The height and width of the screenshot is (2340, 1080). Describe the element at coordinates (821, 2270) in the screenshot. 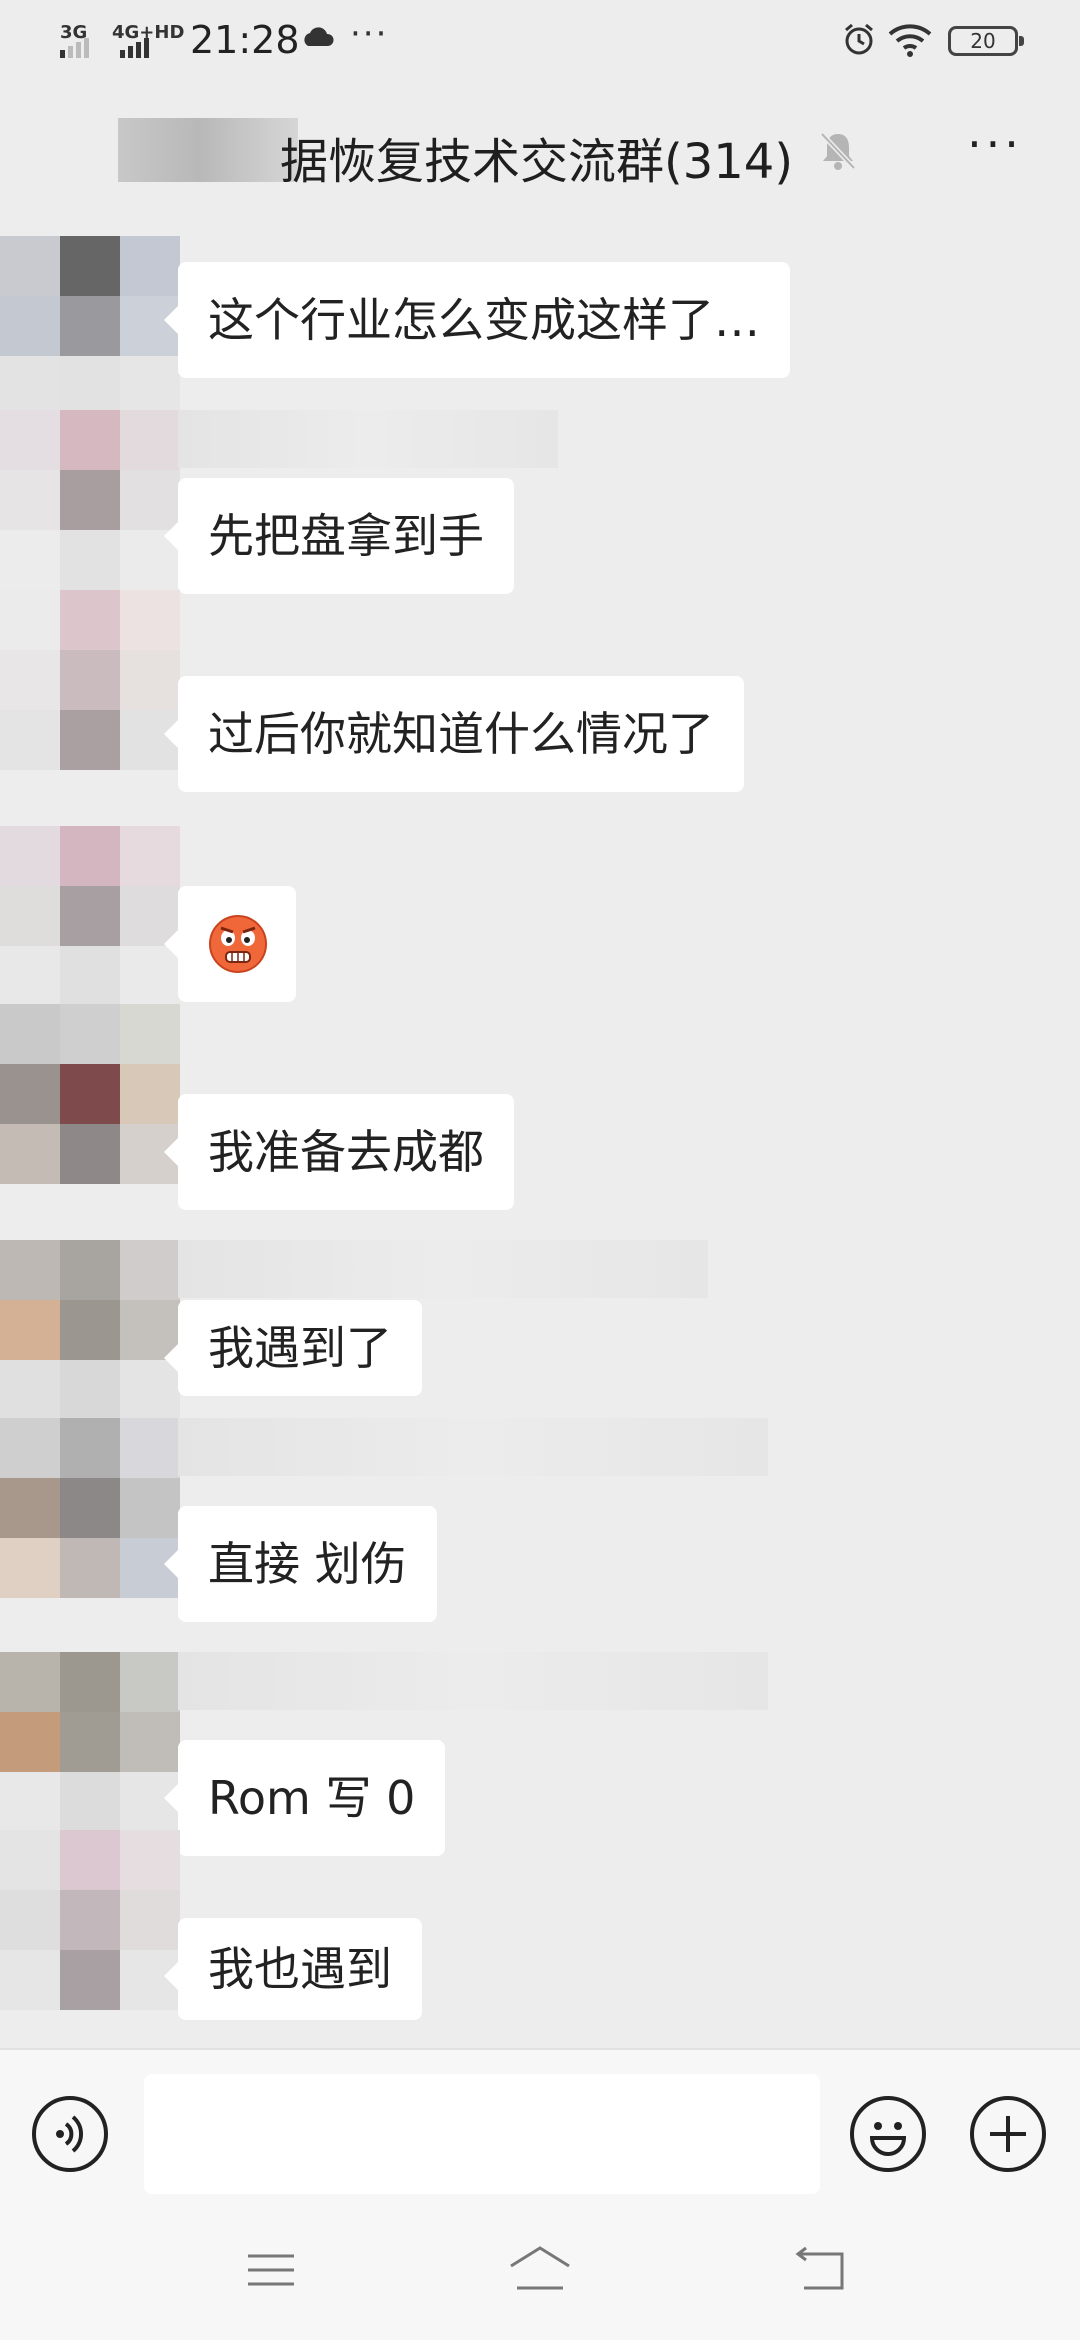

I see `back-icon` at that location.